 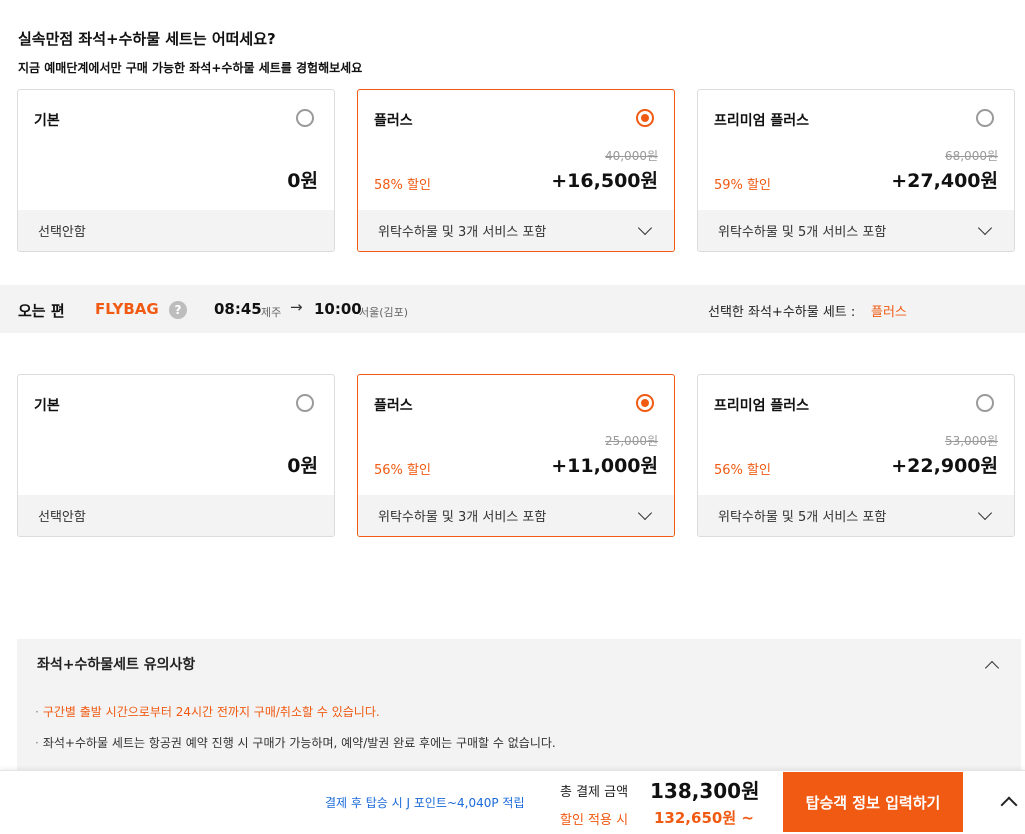 I want to click on original-price: 40,000원, so click(x=631, y=156).